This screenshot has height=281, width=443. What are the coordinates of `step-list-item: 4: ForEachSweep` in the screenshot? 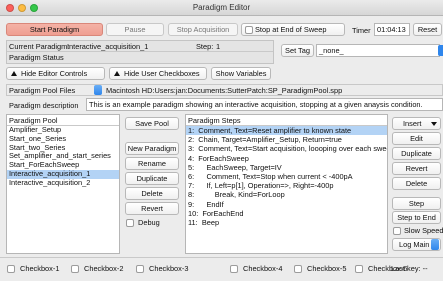 It's located at (286, 158).